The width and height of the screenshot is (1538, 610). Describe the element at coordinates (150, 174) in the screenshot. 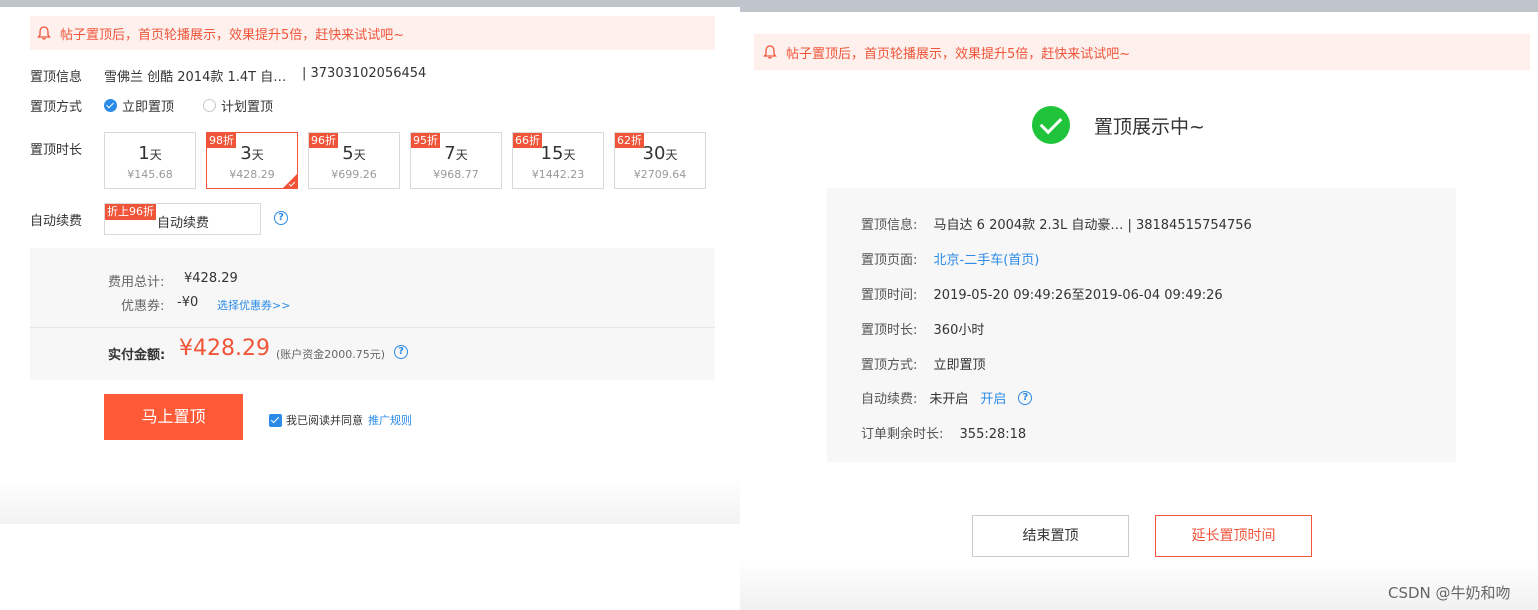

I see `duration-price: ¥145.68` at that location.